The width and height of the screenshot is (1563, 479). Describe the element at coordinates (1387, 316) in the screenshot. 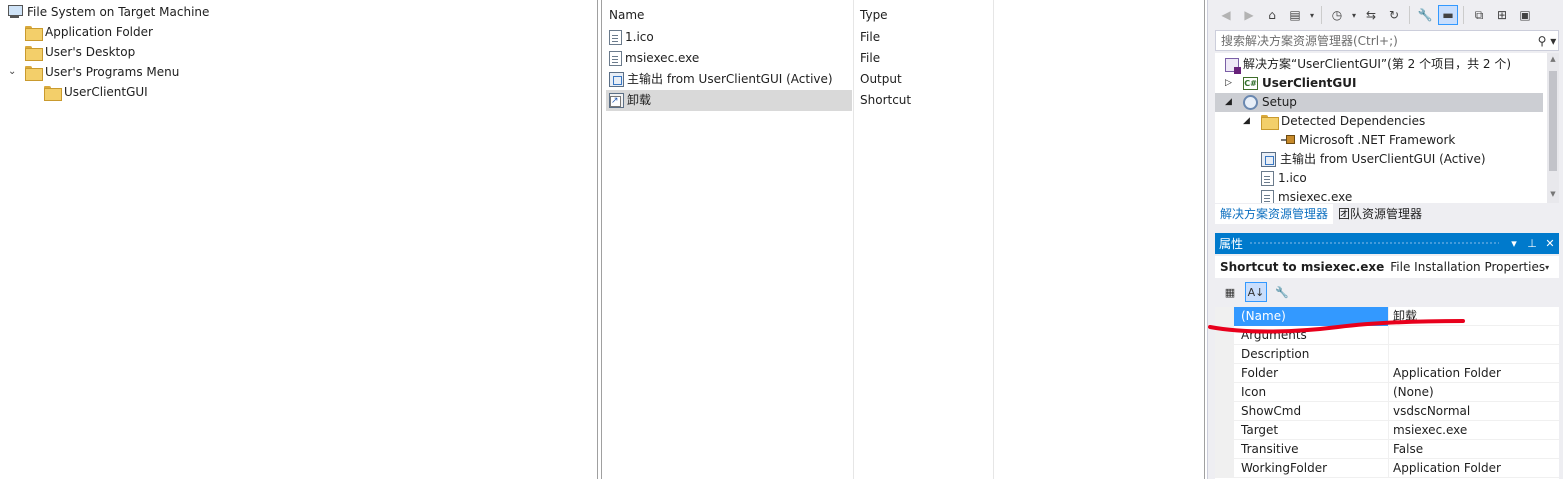

I see `property-row-name: (Name) 卸载` at that location.